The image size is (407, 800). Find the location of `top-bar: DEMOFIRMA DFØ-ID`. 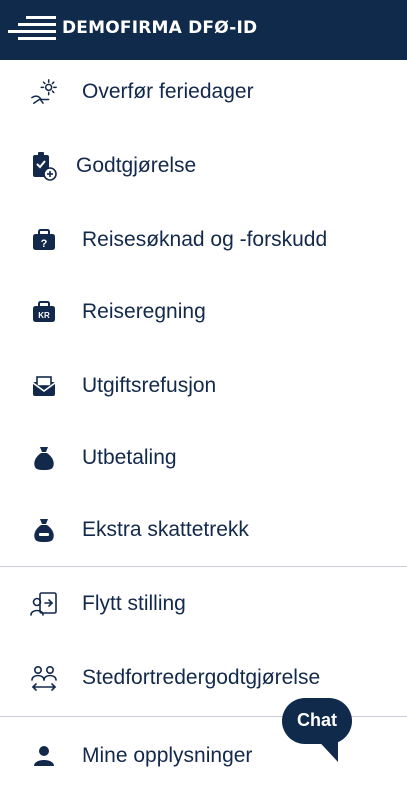

top-bar: DEMOFIRMA DFØ-ID is located at coordinates (203, 30).